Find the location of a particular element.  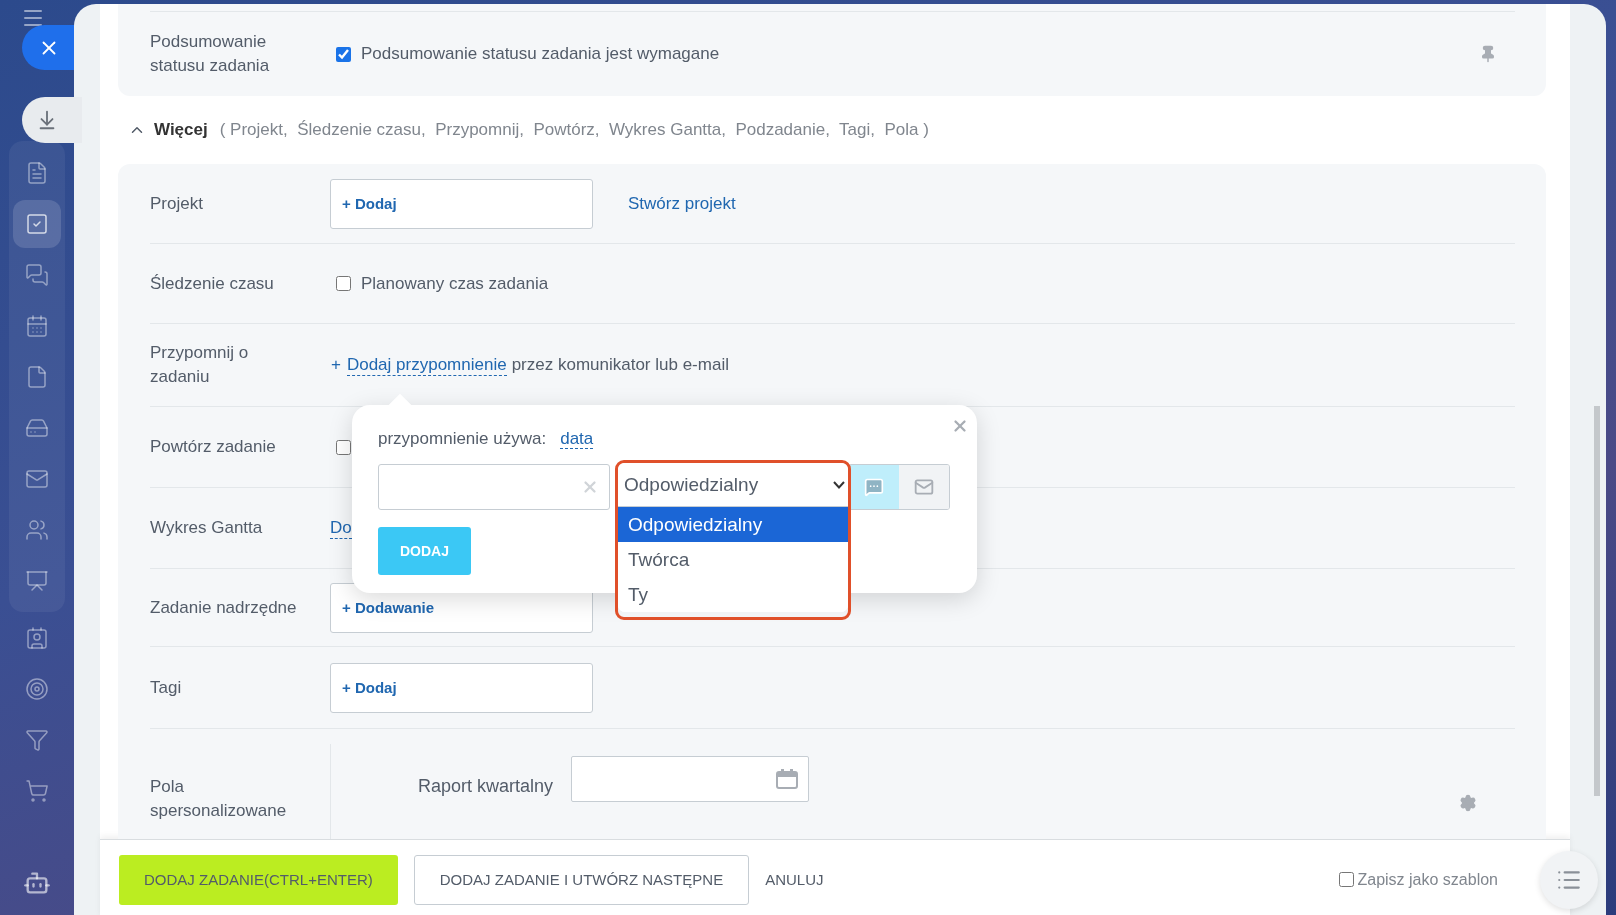

checkbox-label: Zapisz jako szablon is located at coordinates (1427, 879).